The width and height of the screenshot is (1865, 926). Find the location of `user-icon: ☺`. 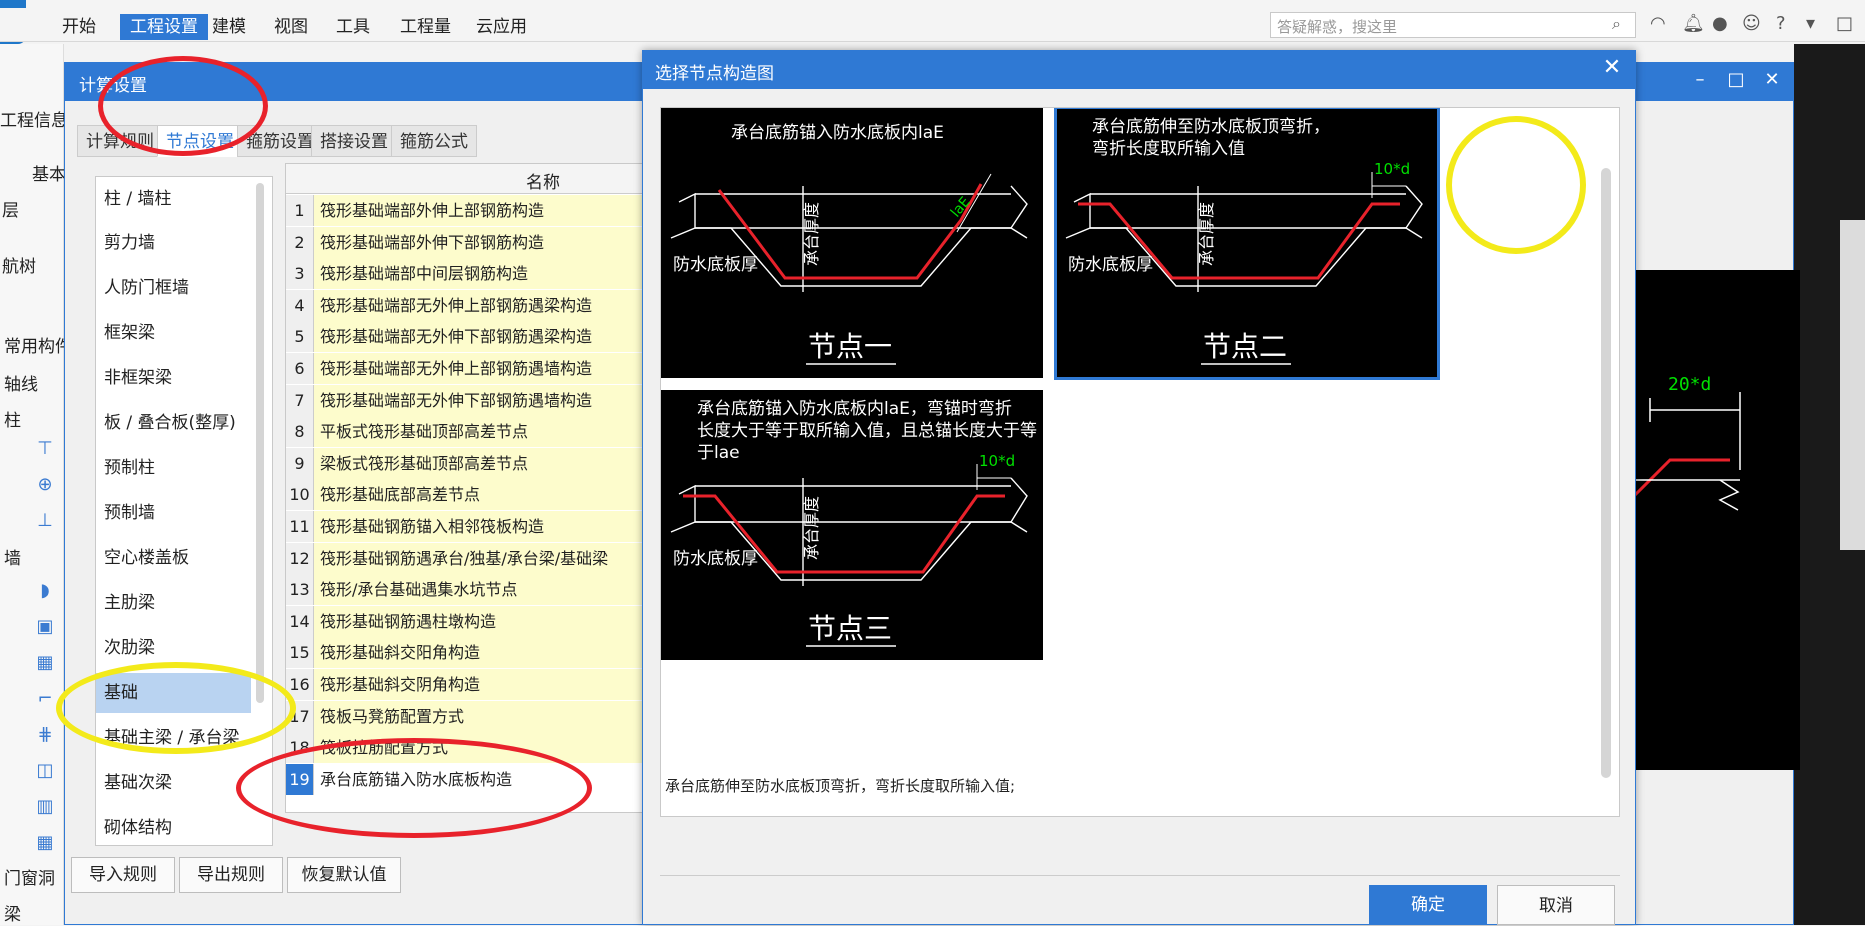

user-icon: ☺ is located at coordinates (1751, 23).